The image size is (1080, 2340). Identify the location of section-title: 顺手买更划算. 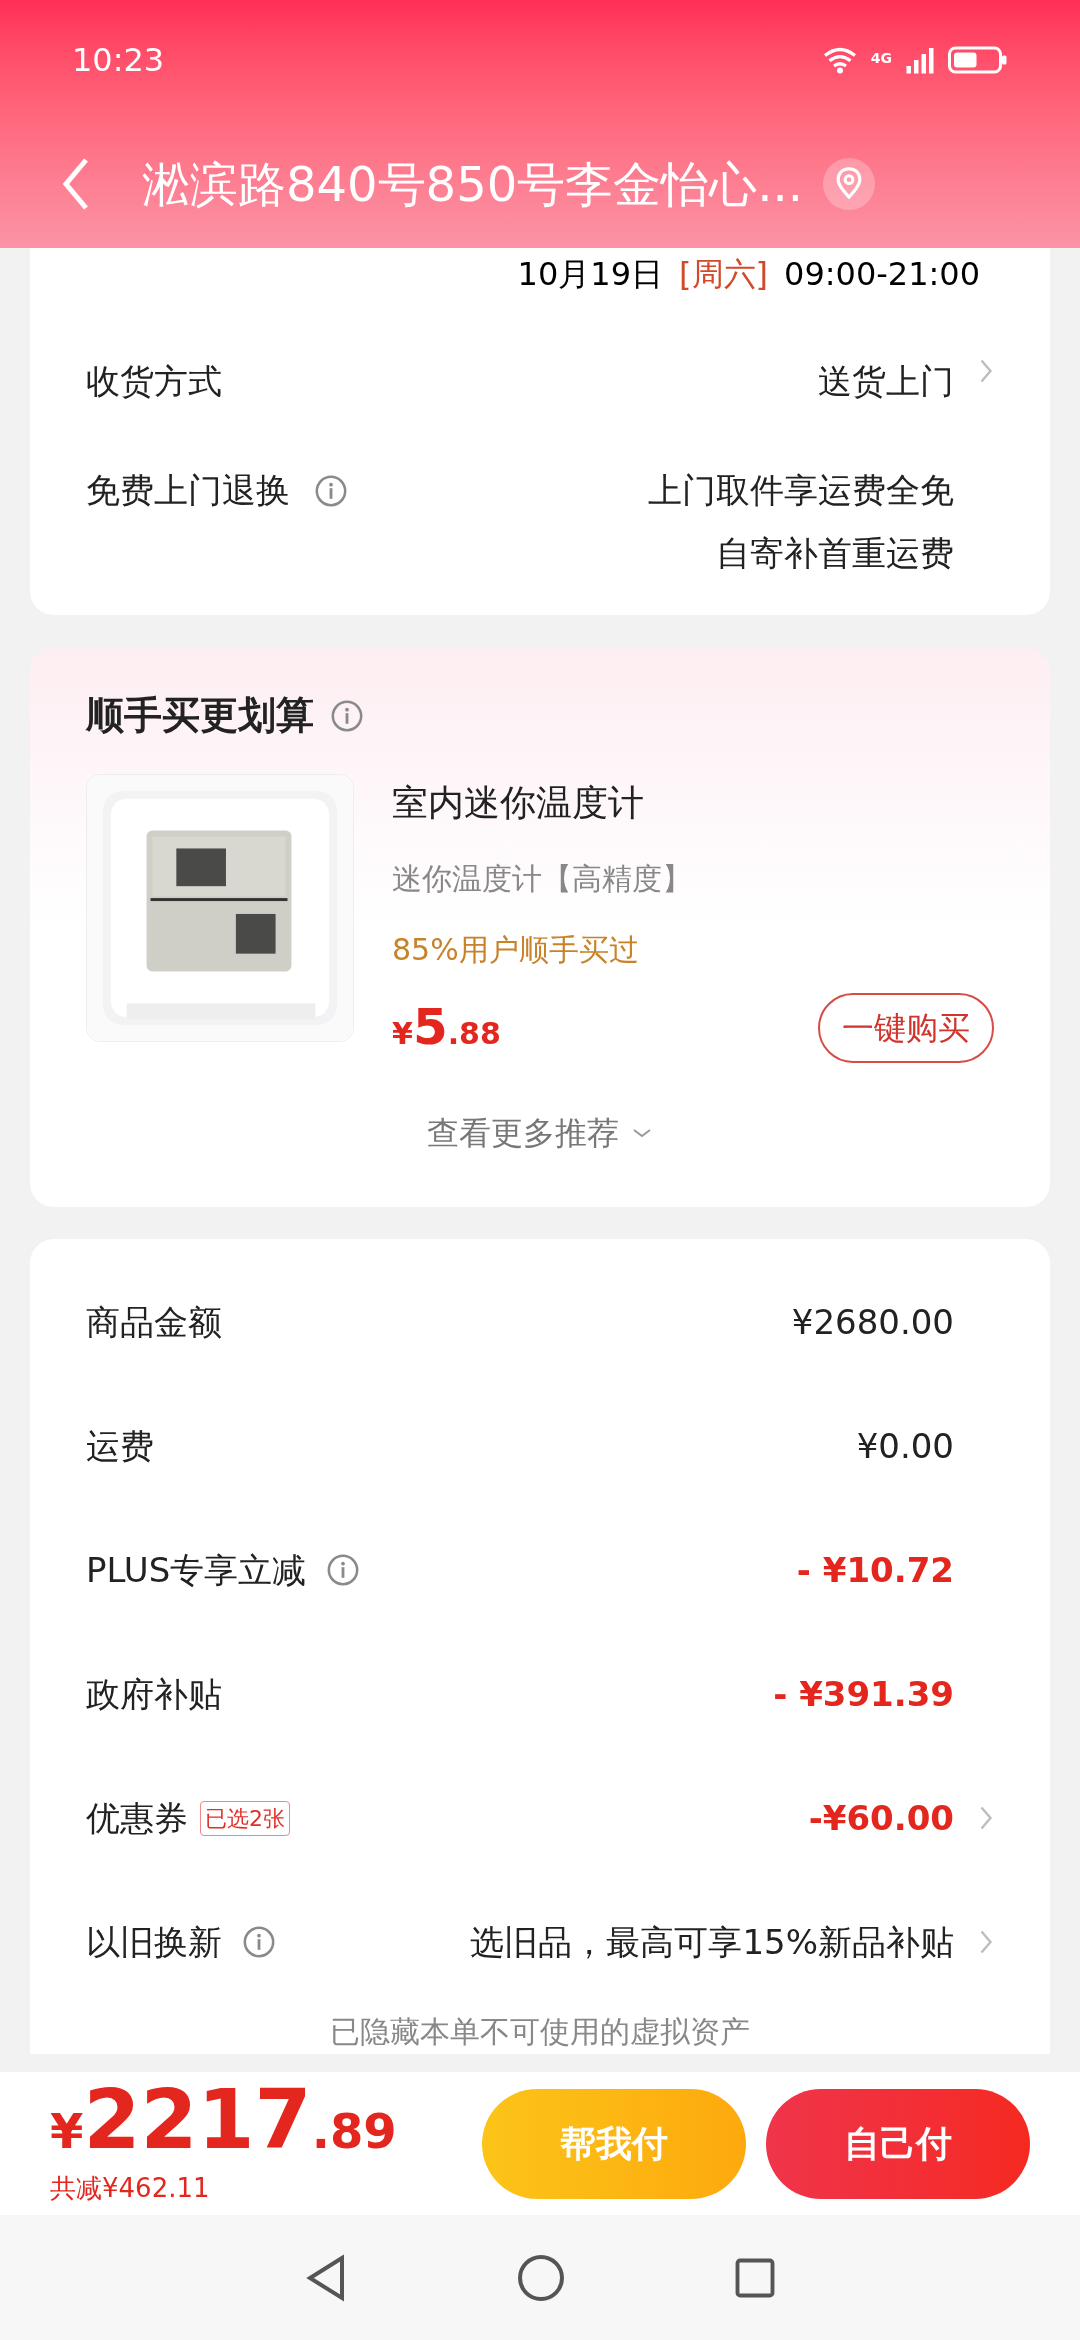
(200, 715).